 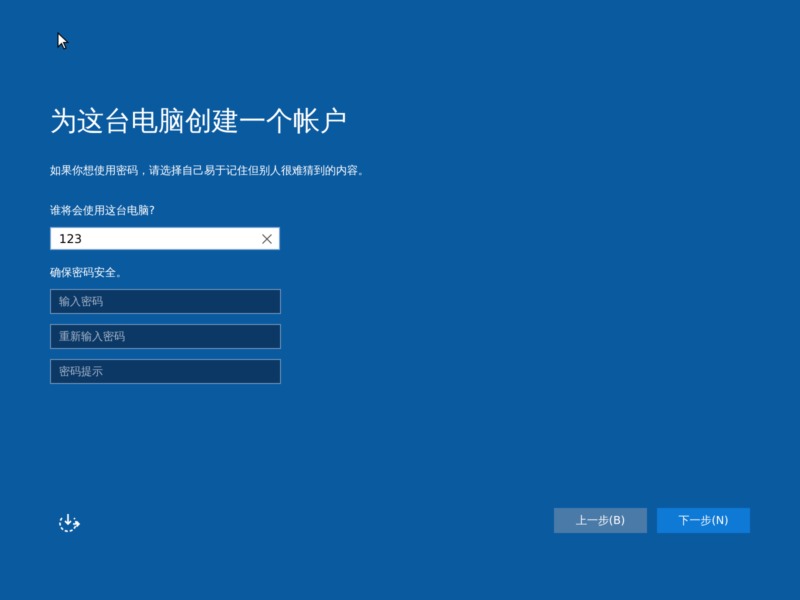 What do you see at coordinates (703, 520) in the screenshot?
I see `next-button: 下一步(N)` at bounding box center [703, 520].